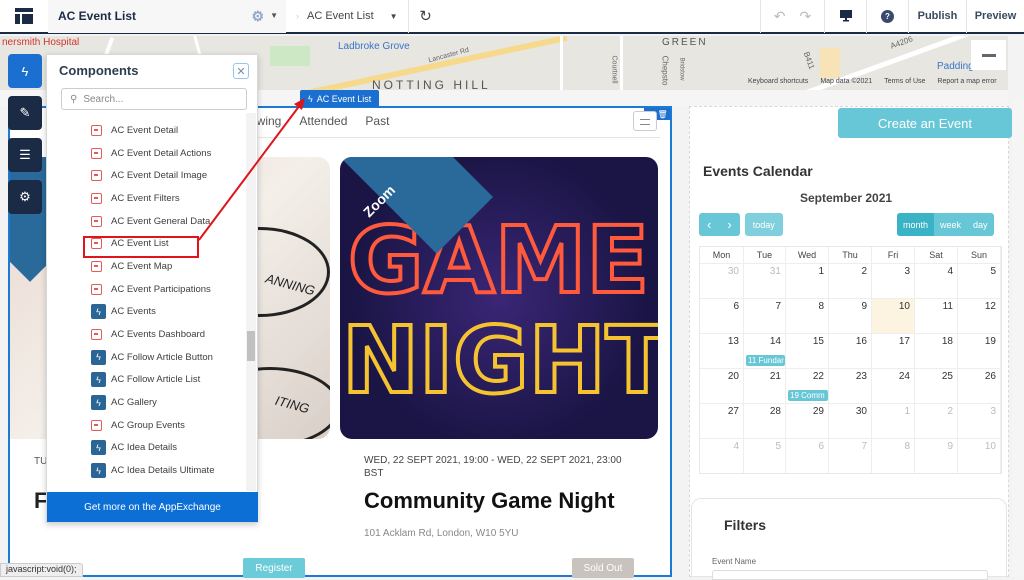  What do you see at coordinates (765, 421) in the screenshot?
I see `calendar-day: 28` at bounding box center [765, 421].